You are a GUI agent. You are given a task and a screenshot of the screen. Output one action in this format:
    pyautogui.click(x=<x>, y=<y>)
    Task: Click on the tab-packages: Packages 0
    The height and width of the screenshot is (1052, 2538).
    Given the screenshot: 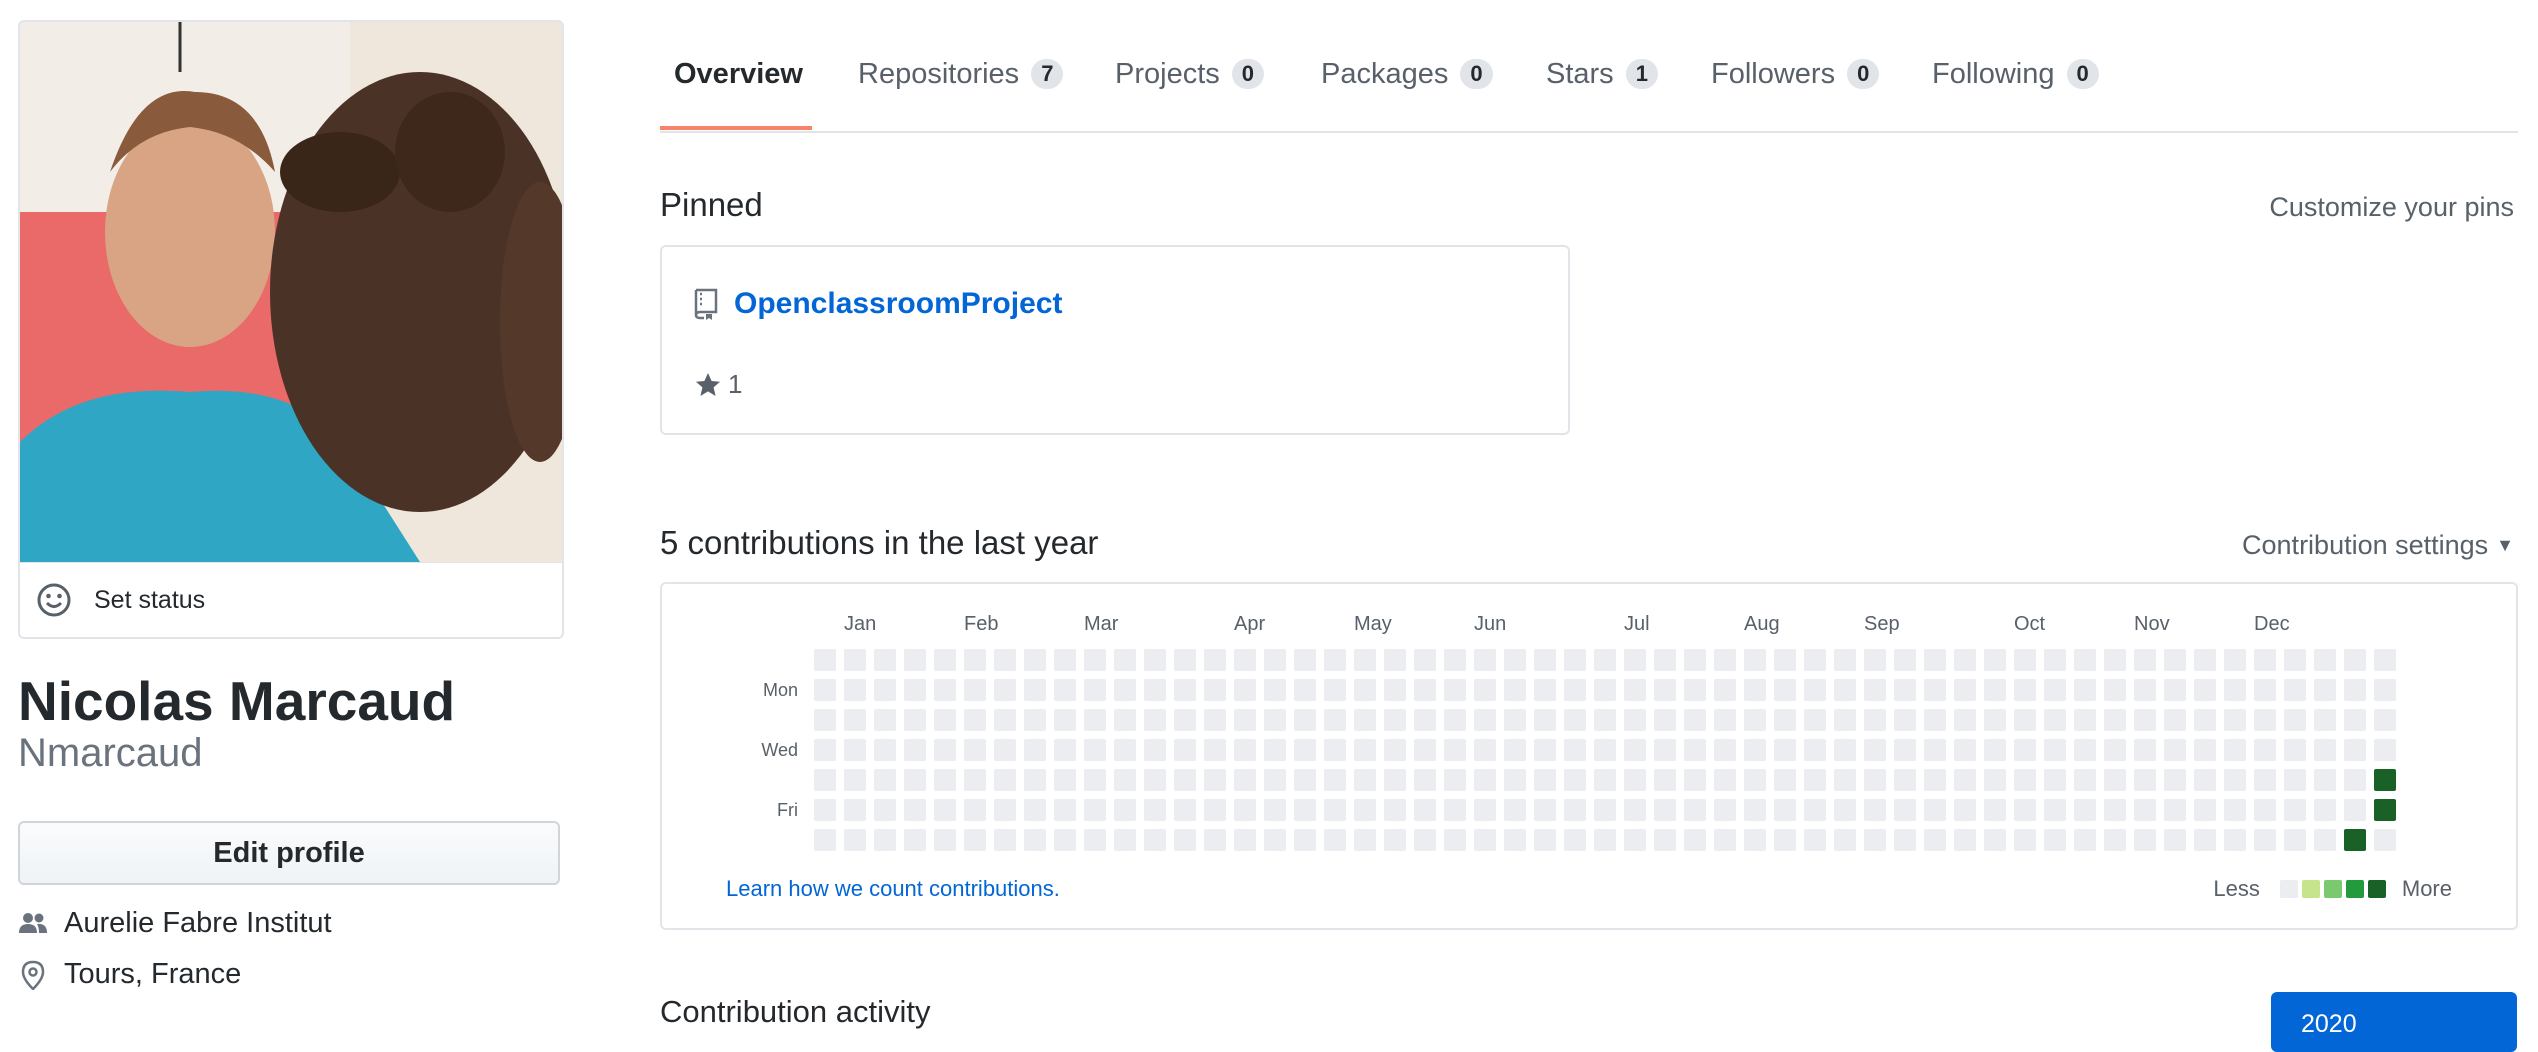 What is the action you would take?
    pyautogui.click(x=1407, y=74)
    